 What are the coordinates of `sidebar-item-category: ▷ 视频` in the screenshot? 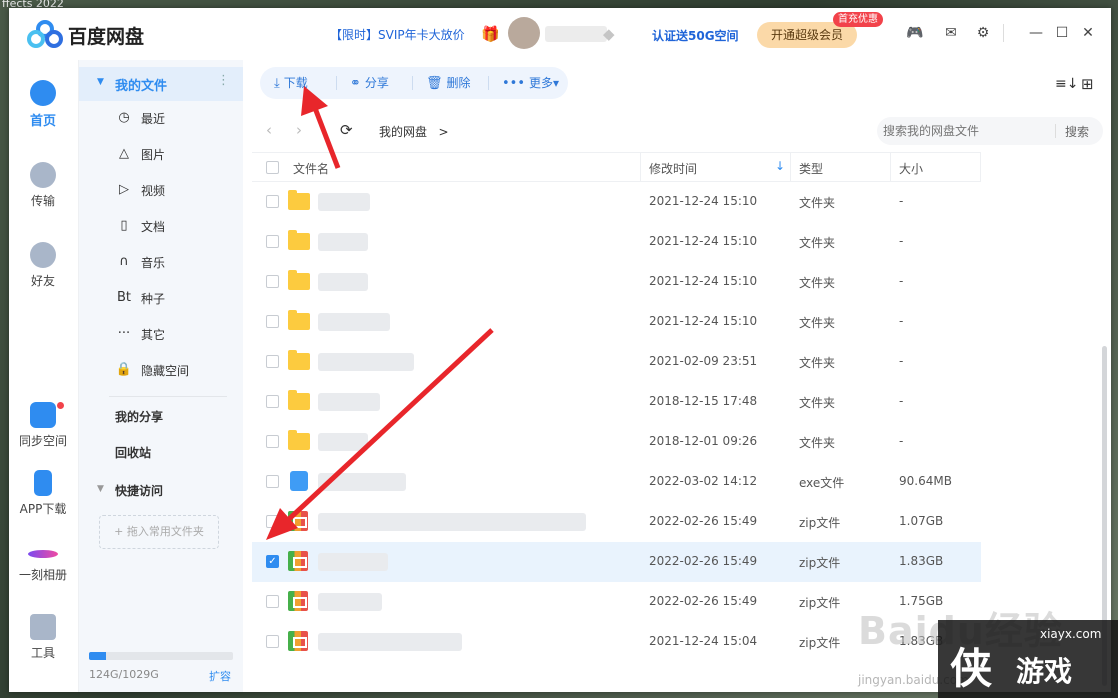 It's located at (175, 190).